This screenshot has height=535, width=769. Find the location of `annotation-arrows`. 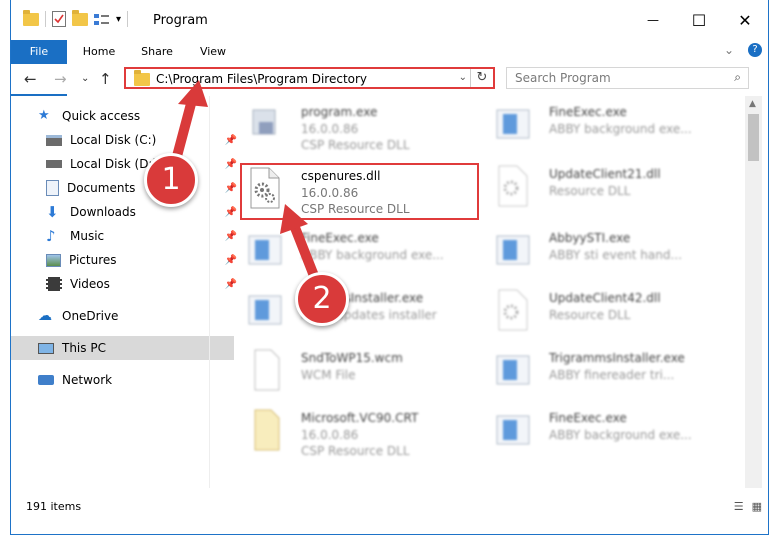

annotation-arrows is located at coordinates (247, 185).